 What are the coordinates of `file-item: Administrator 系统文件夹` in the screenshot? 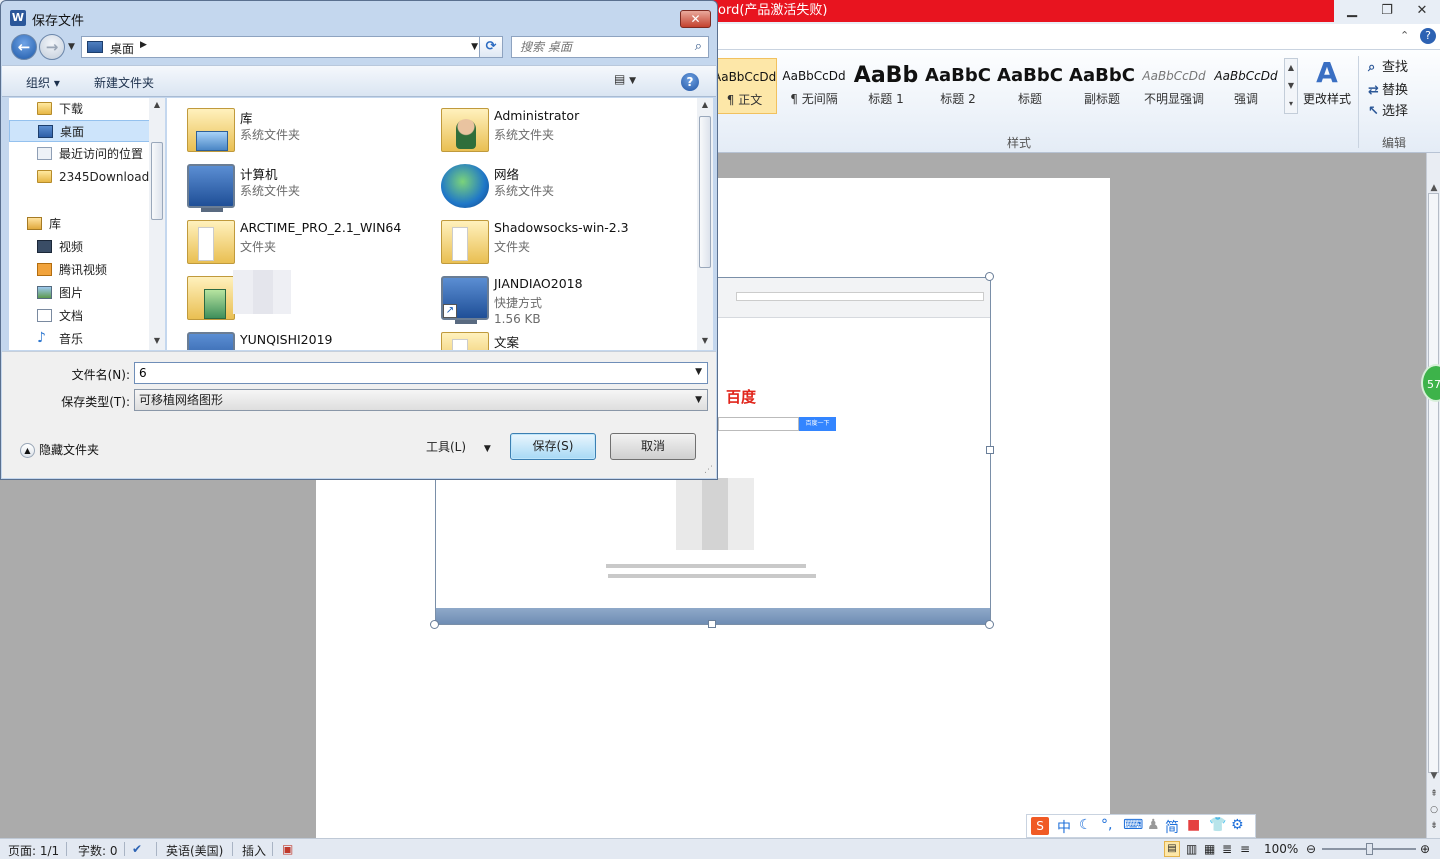 It's located at (546, 130).